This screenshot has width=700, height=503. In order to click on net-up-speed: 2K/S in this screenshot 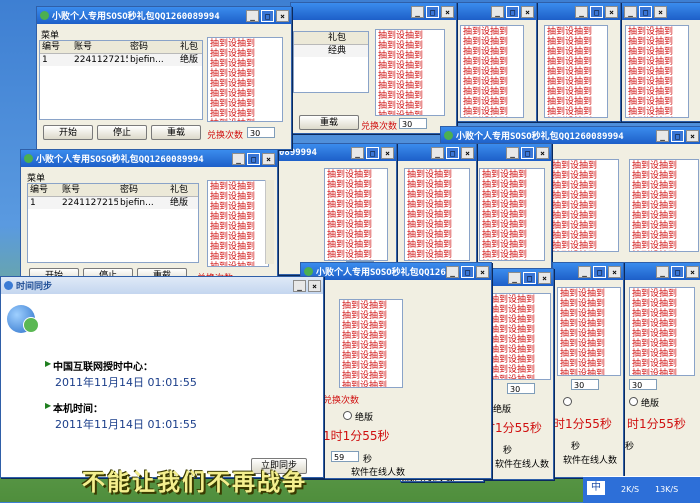, I will do `click(630, 489)`.